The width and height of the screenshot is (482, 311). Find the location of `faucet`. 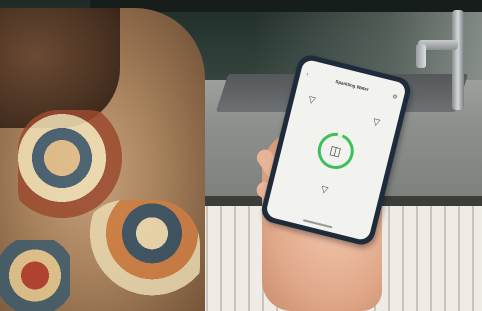

faucet is located at coordinates (458, 60).